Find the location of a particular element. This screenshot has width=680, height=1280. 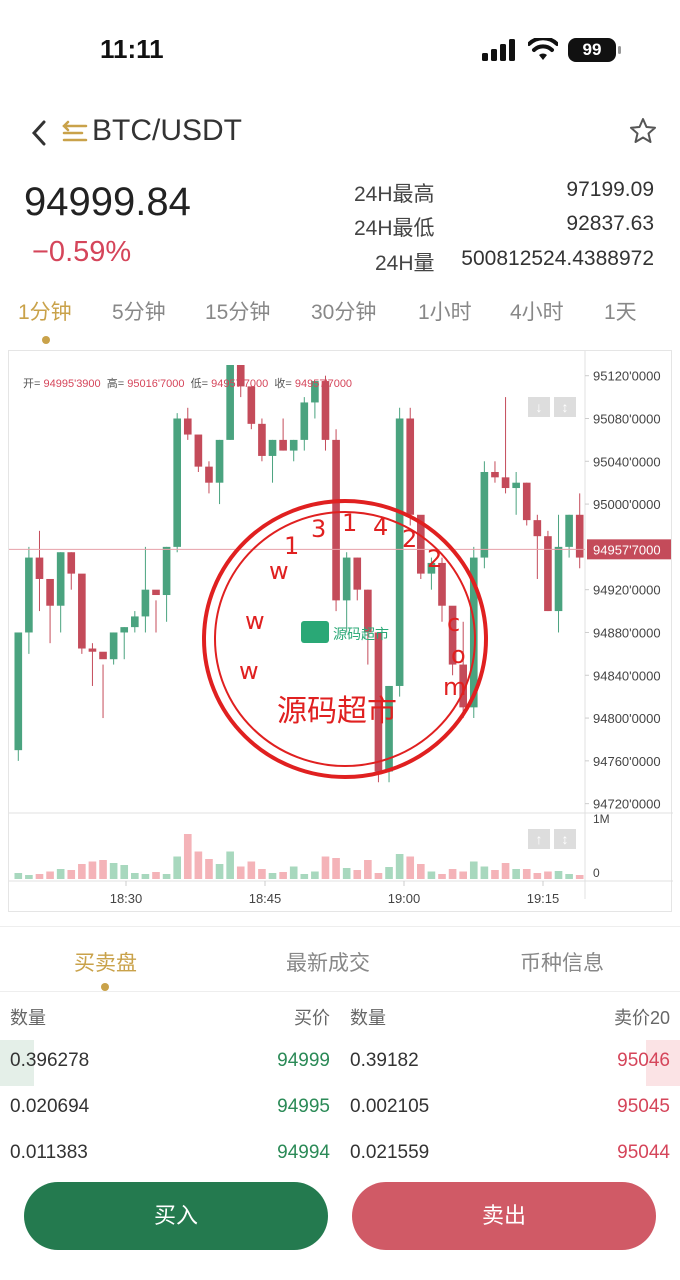

back-arrow-icon is located at coordinates (39, 133).